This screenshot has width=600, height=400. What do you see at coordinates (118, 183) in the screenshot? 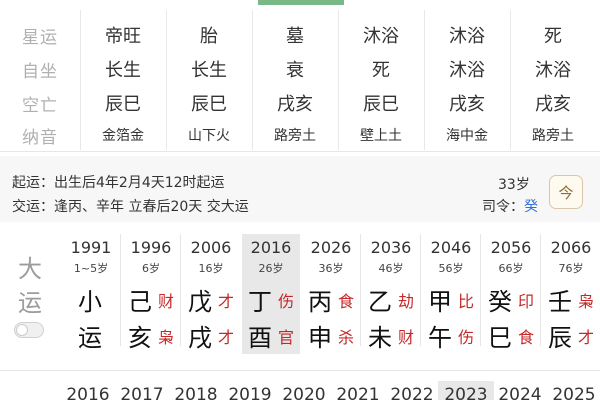
I see `qiyun-text: 起运：出生后4年2月4天12时起运` at bounding box center [118, 183].